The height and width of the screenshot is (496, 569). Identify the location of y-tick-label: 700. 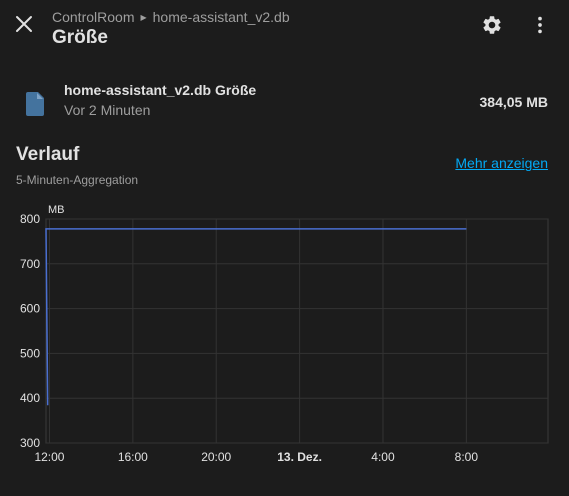
(30, 264).